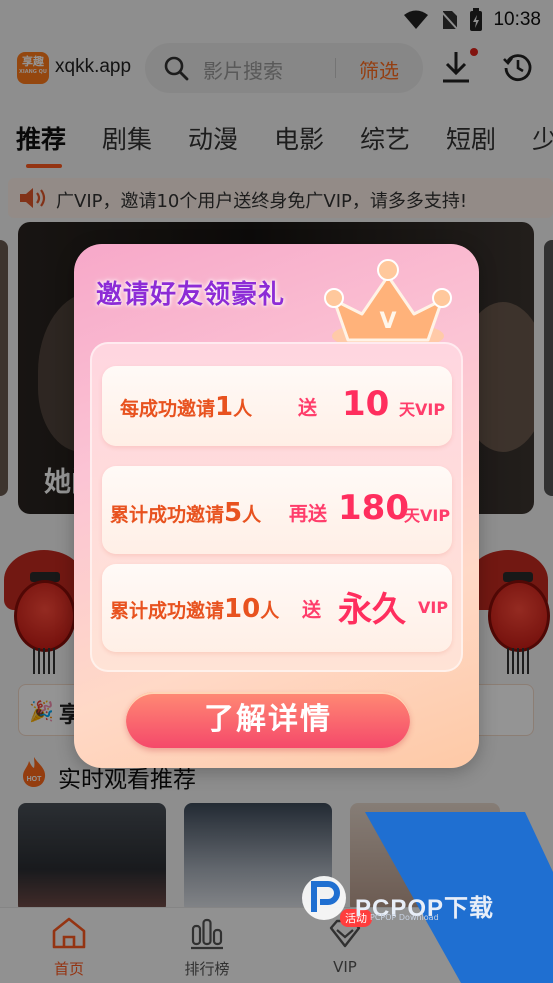 This screenshot has height=983, width=553. Describe the element at coordinates (404, 917) in the screenshot. I see `watermark-subtext: PCPOP Download` at that location.